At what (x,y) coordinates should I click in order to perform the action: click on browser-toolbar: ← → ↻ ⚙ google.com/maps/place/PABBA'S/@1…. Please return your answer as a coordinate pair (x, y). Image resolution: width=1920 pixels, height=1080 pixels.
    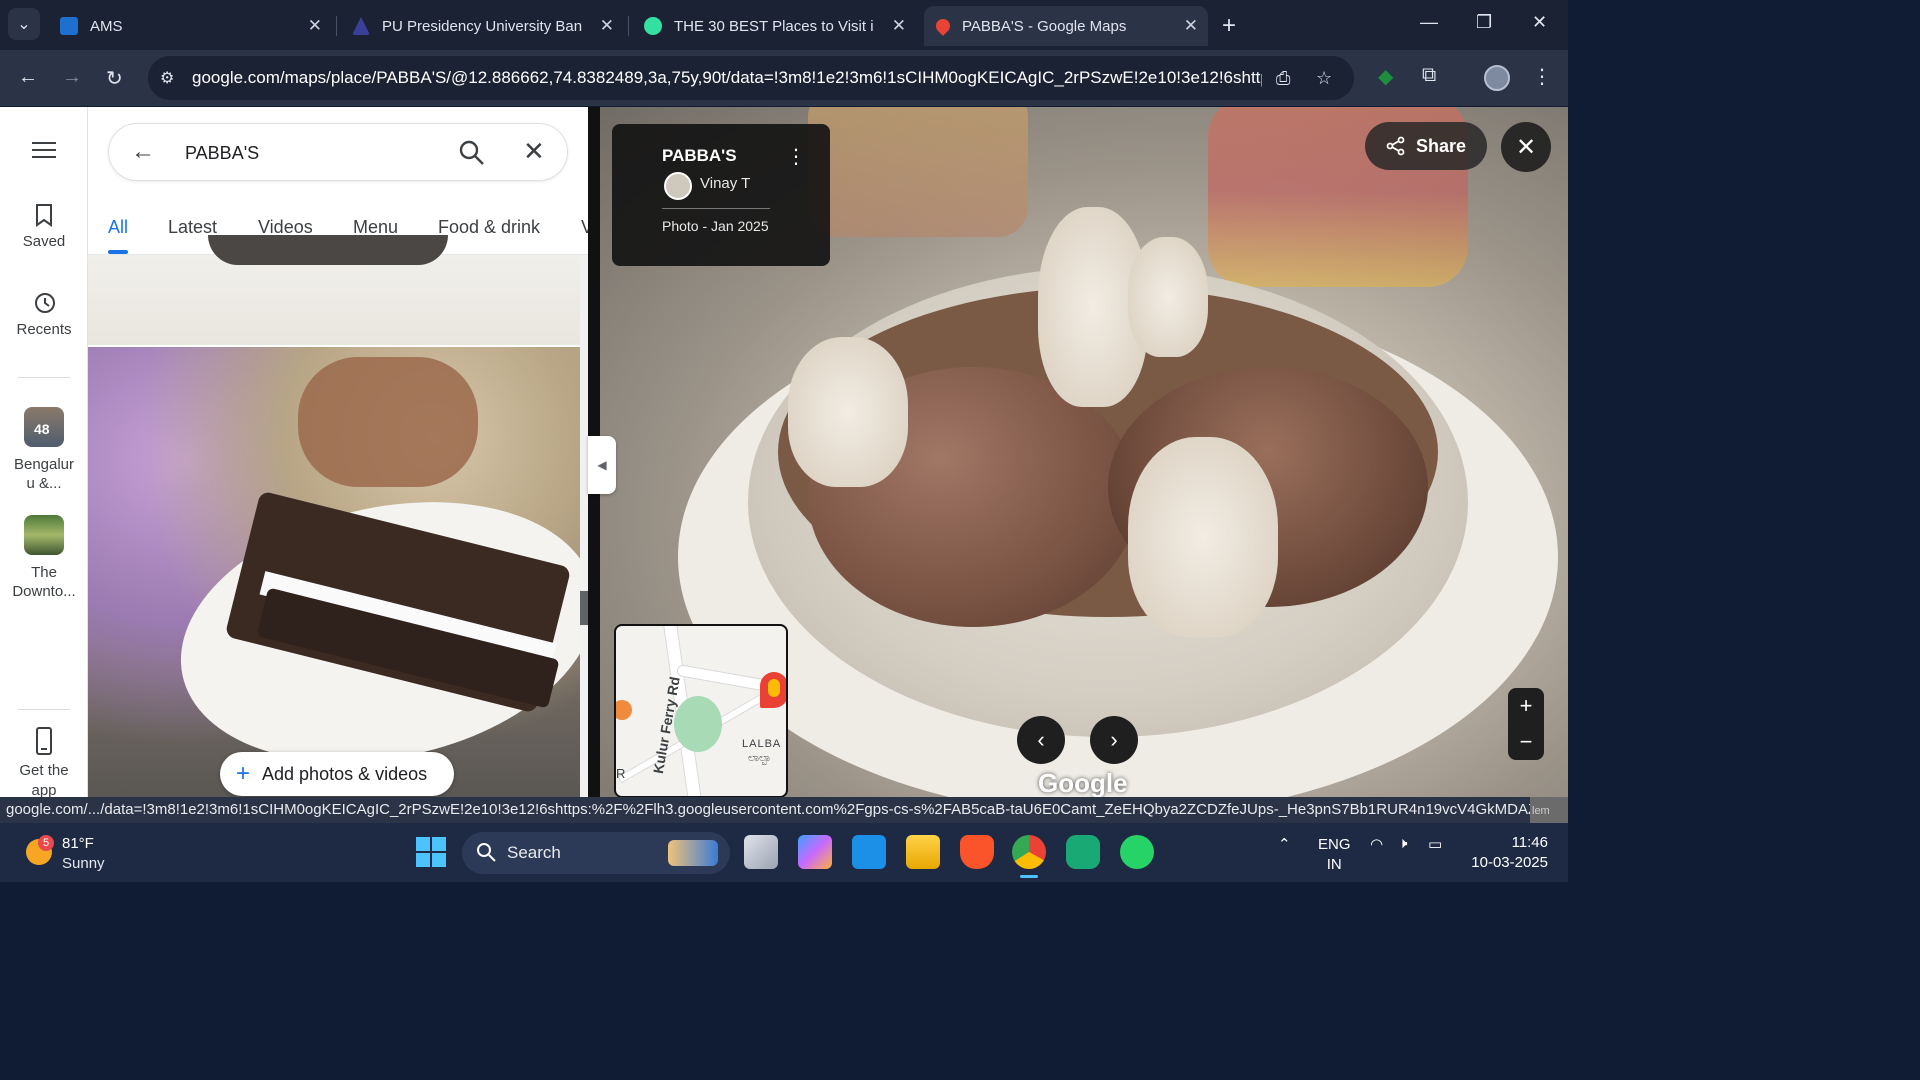
    Looking at the image, I should click on (784, 78).